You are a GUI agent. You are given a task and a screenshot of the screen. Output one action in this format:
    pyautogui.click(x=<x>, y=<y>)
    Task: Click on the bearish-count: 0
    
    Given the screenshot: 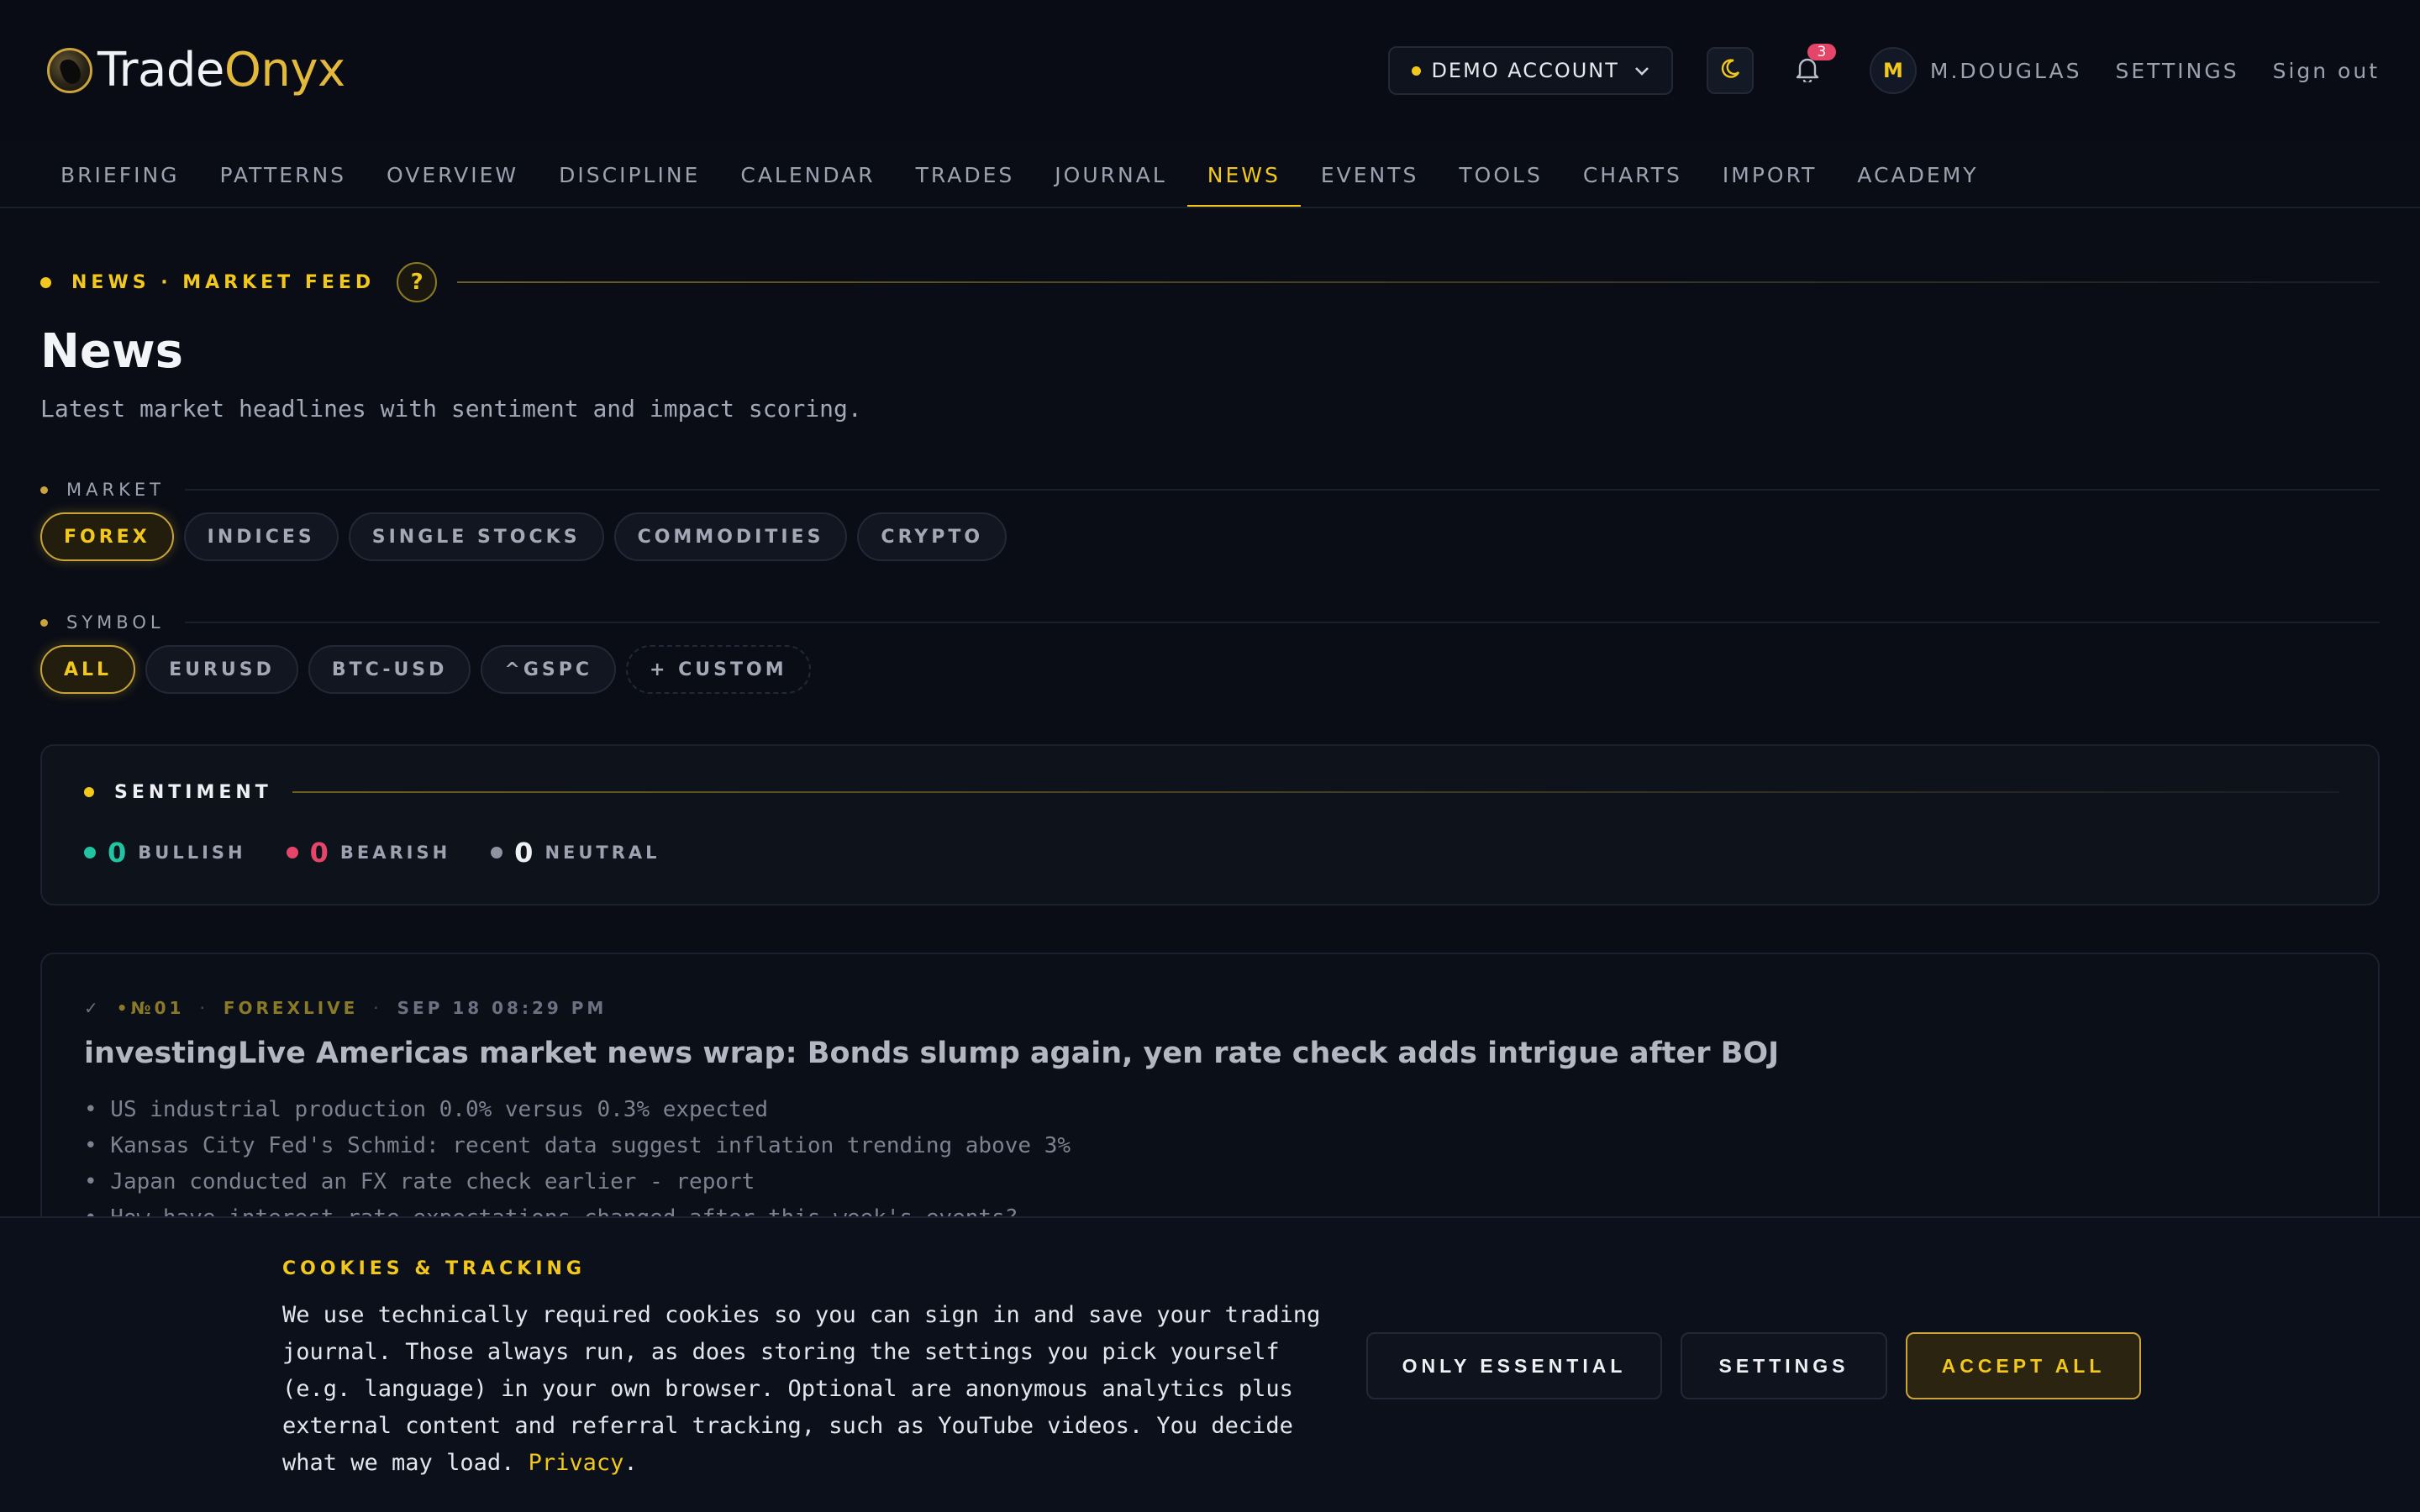 What is the action you would take?
    pyautogui.click(x=319, y=853)
    